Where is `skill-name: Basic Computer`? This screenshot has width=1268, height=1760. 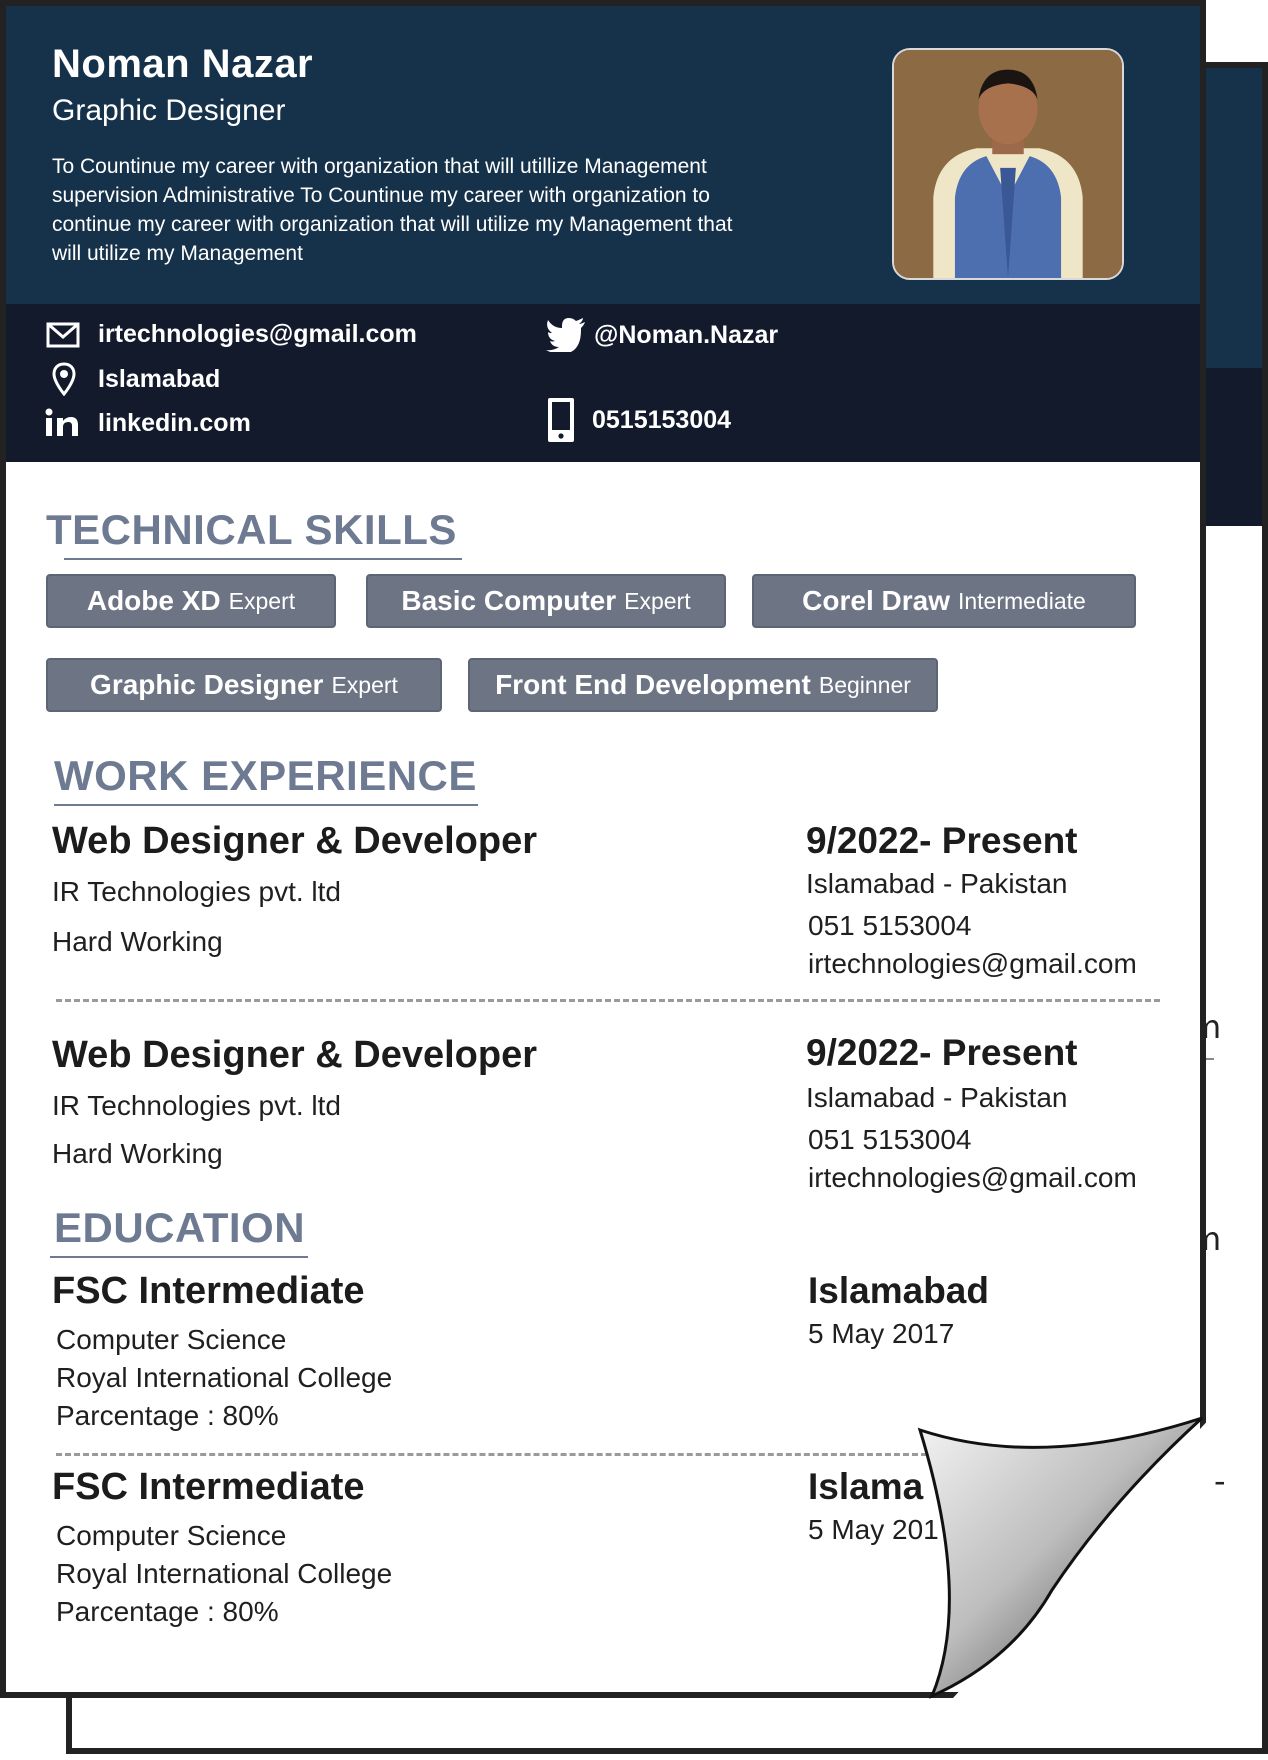 skill-name: Basic Computer is located at coordinates (509, 600).